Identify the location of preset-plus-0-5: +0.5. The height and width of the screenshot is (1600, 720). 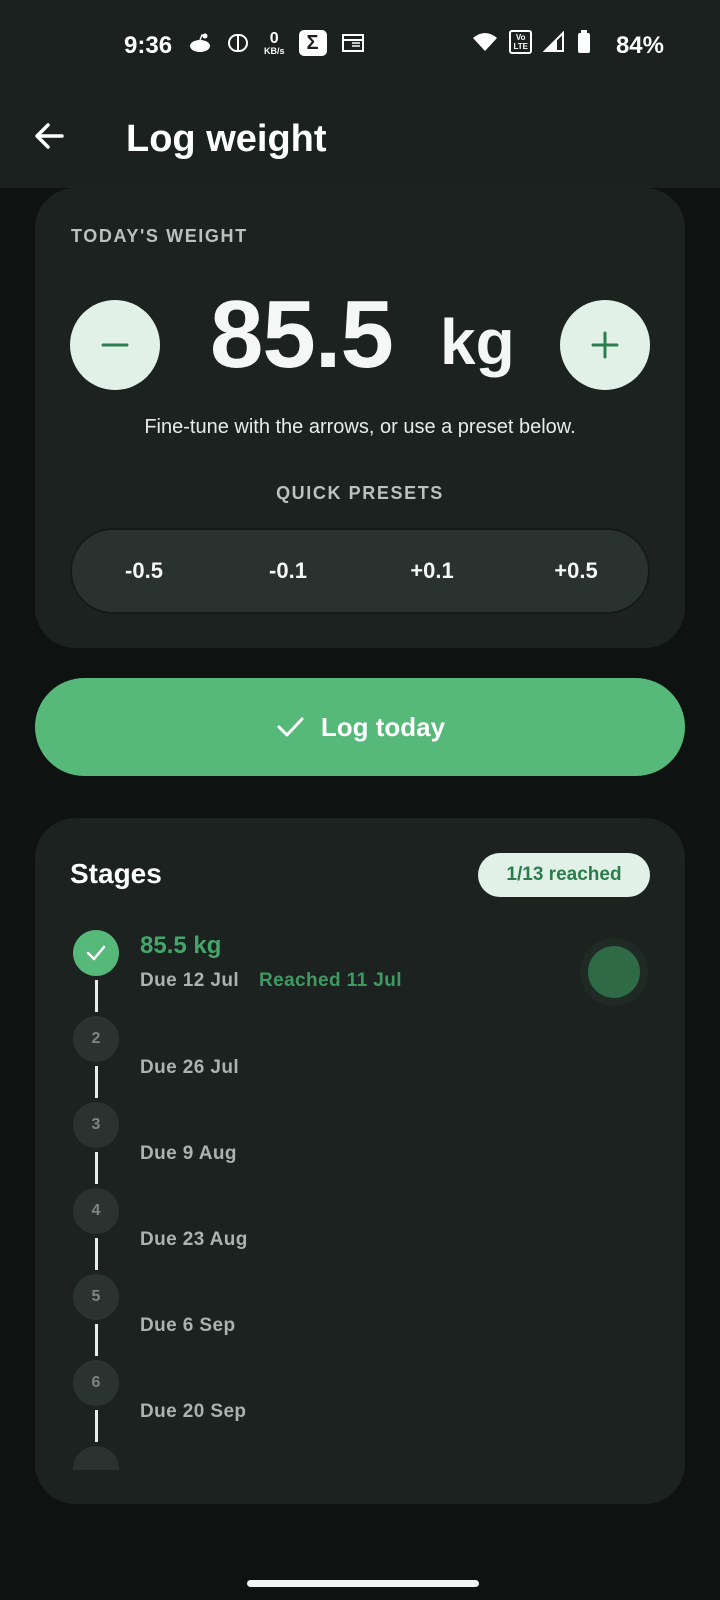
(576, 571).